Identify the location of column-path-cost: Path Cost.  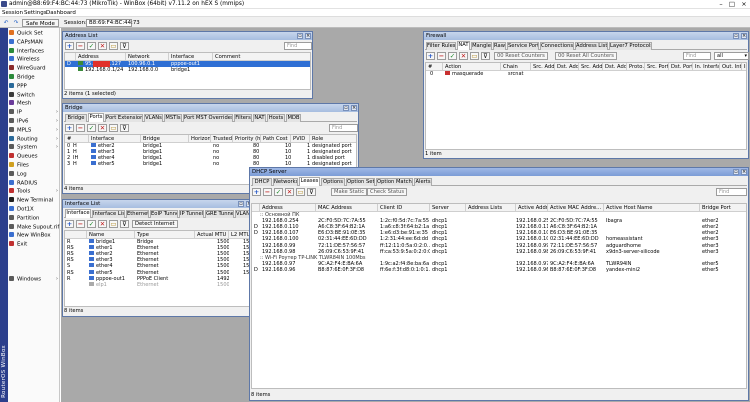
(276, 139).